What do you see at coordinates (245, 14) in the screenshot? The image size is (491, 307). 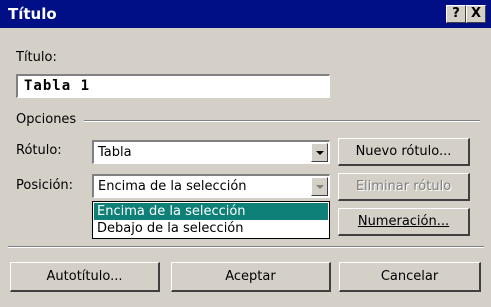 I see `title-bar: Título ? X` at bounding box center [245, 14].